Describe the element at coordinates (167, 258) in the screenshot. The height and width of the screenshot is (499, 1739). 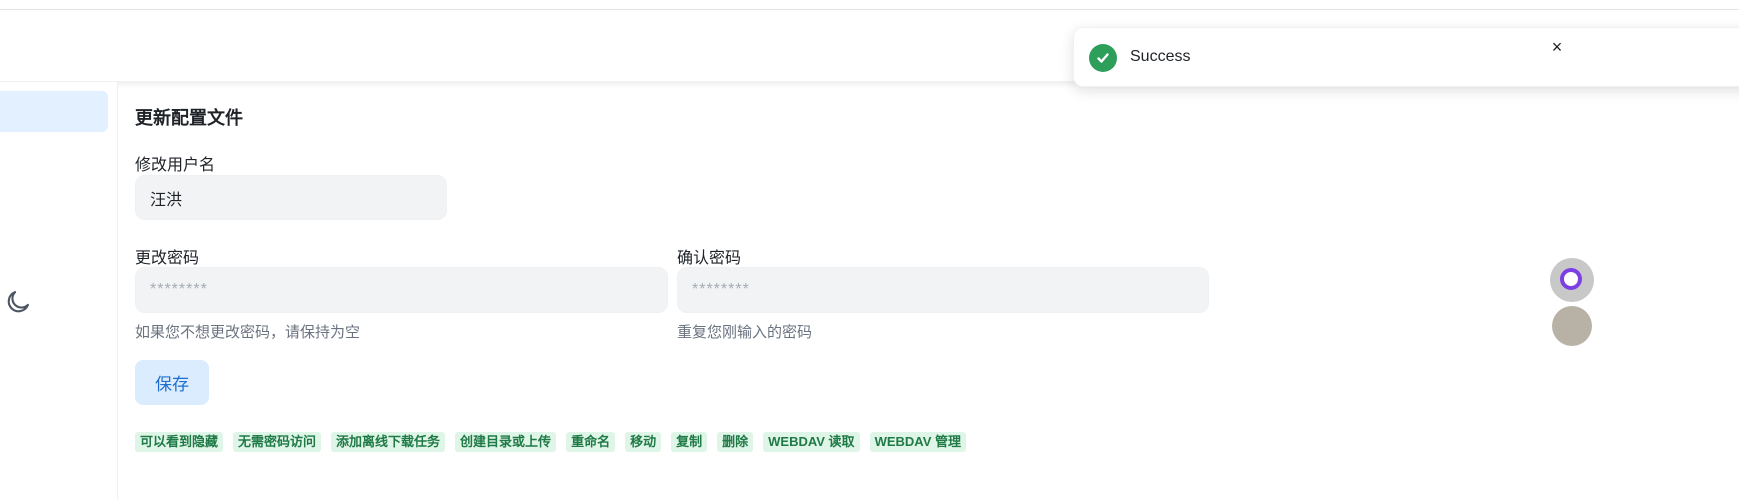
I see `password-label: 更改密码` at that location.